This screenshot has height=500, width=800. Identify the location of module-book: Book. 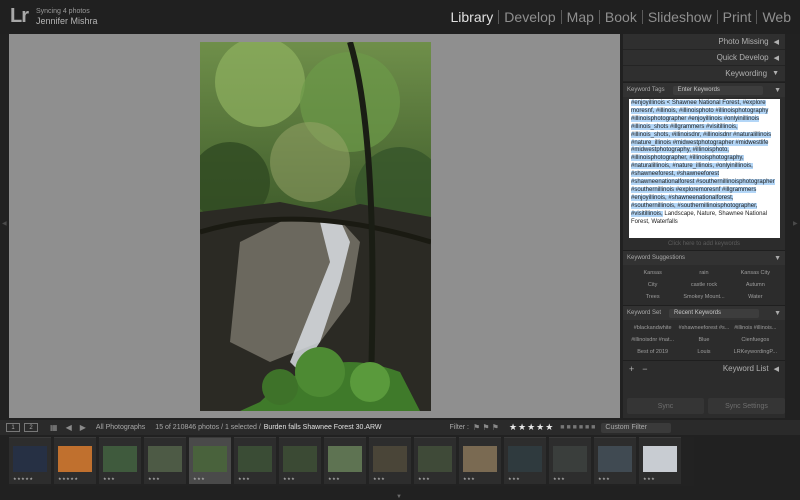
(620, 17).